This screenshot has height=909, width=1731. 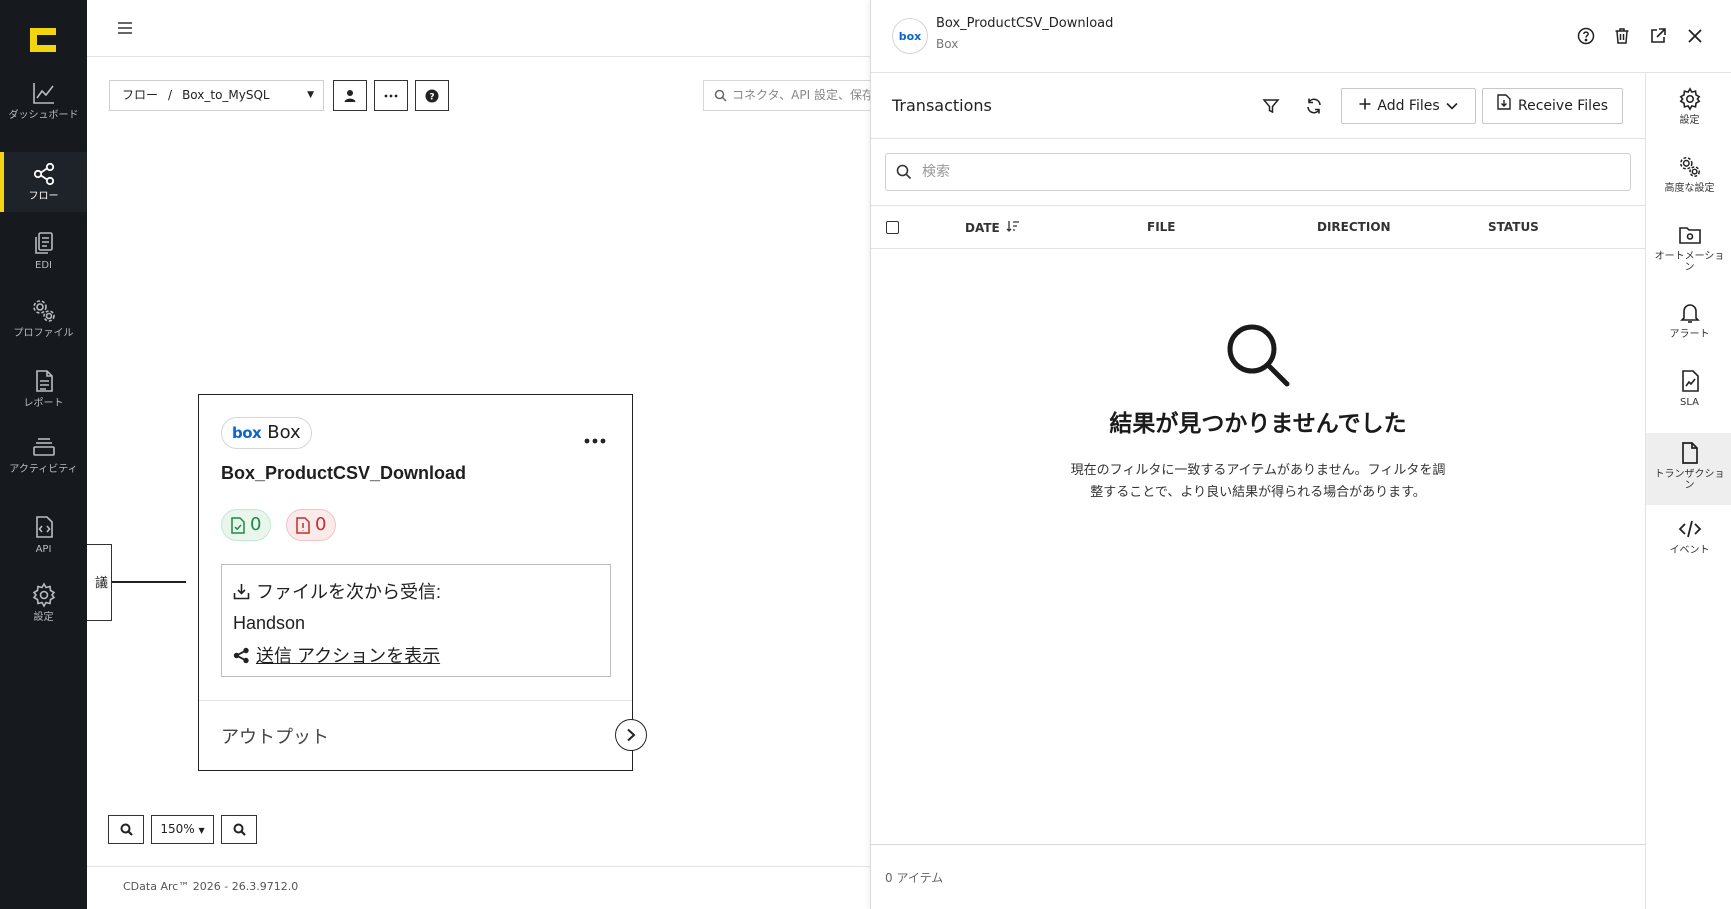 I want to click on rail-item-alert: アラート, so click(x=1688, y=335).